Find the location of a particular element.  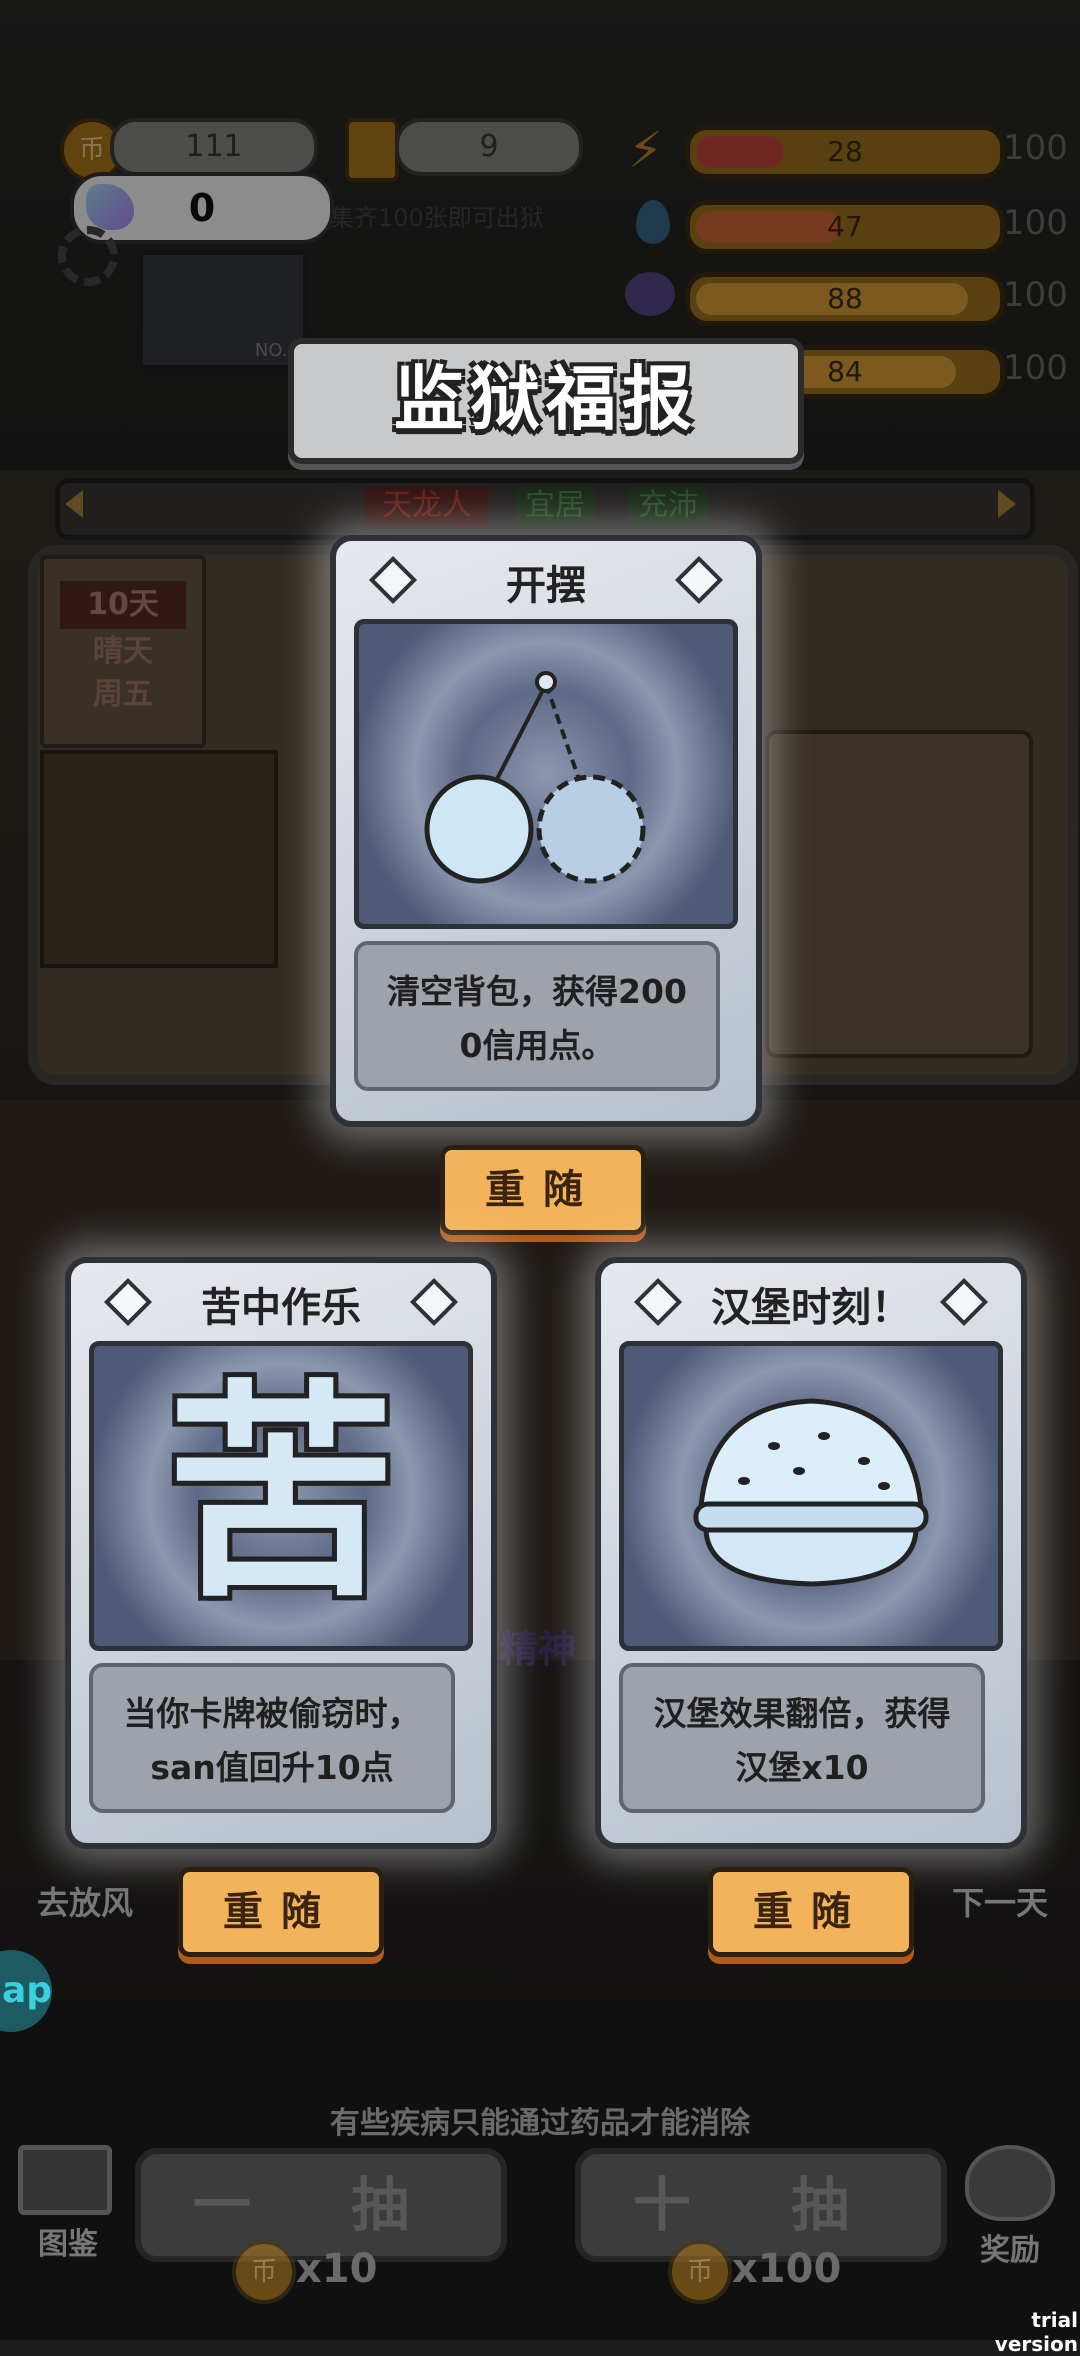

watermark: trial version is located at coordinates (1036, 2332).